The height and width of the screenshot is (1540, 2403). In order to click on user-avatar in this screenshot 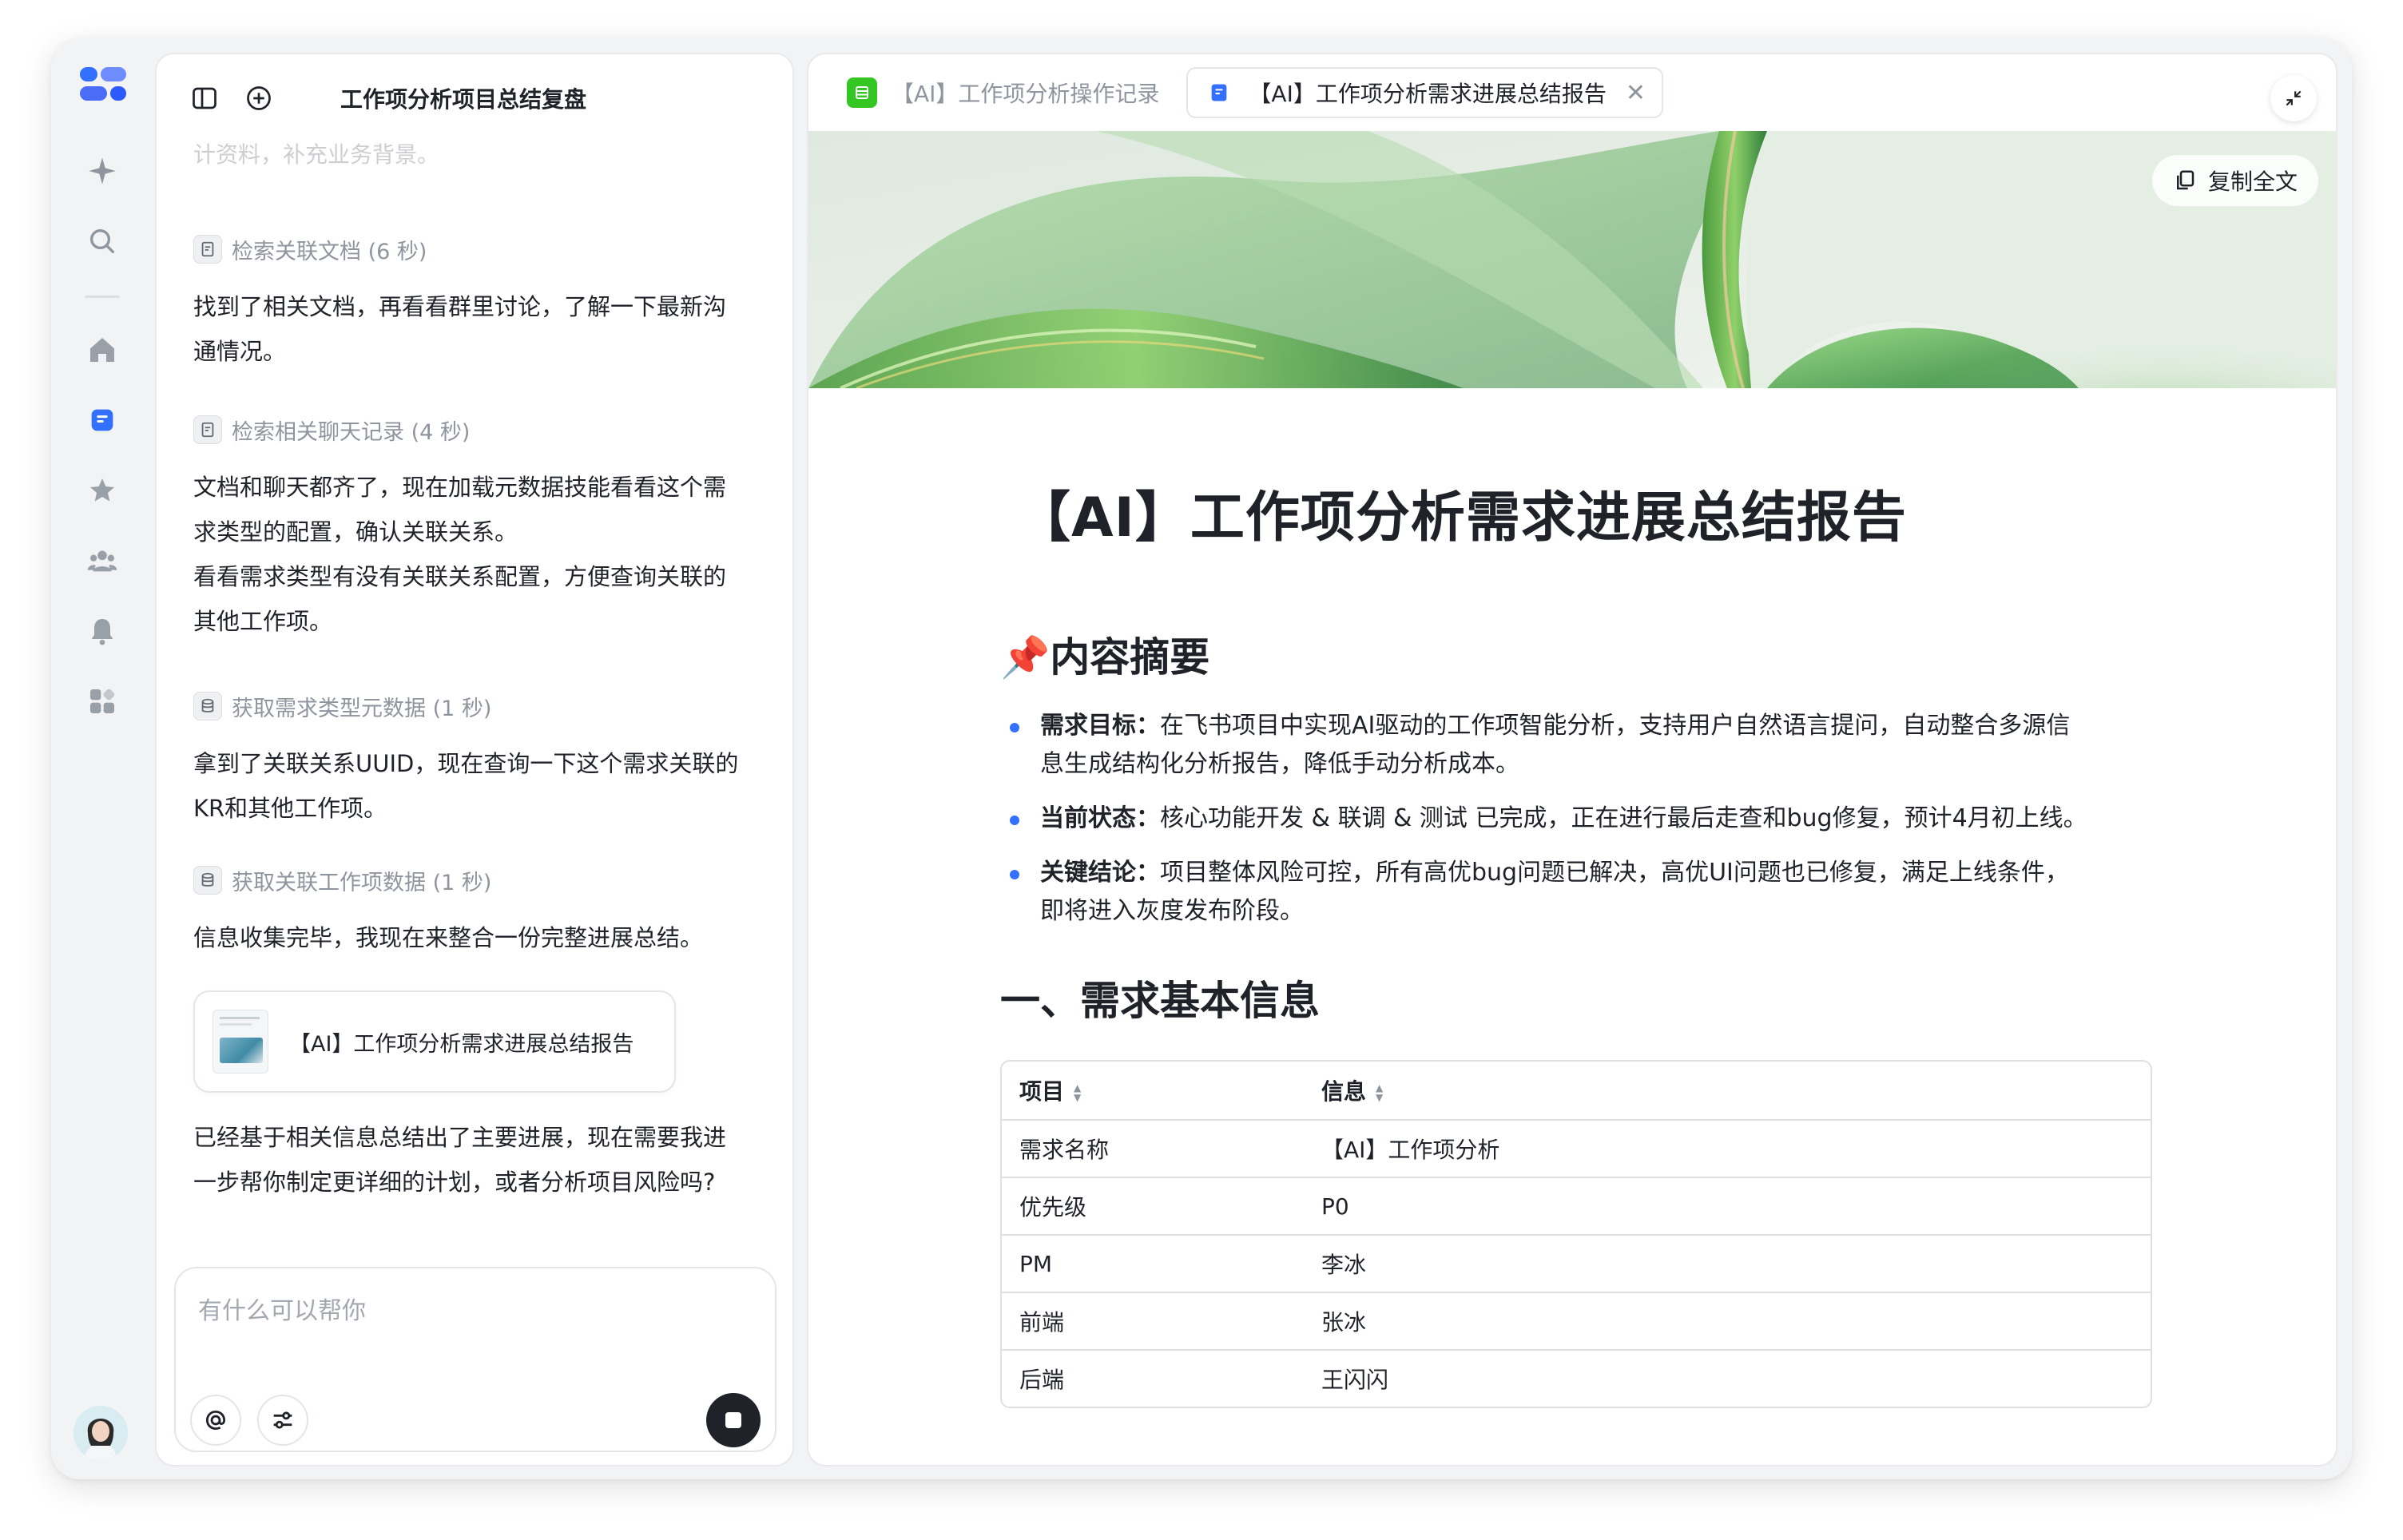, I will do `click(100, 1433)`.